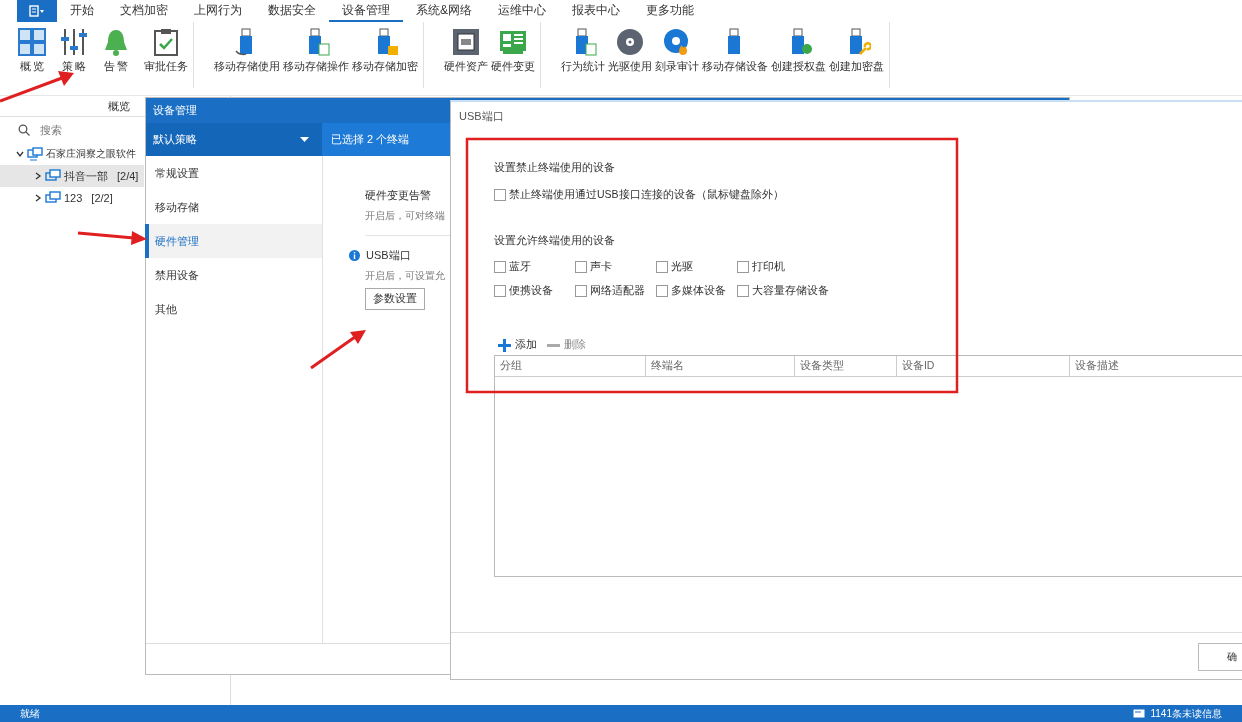 The image size is (1242, 722). I want to click on ribbon-button: 硬件变更, so click(513, 57).